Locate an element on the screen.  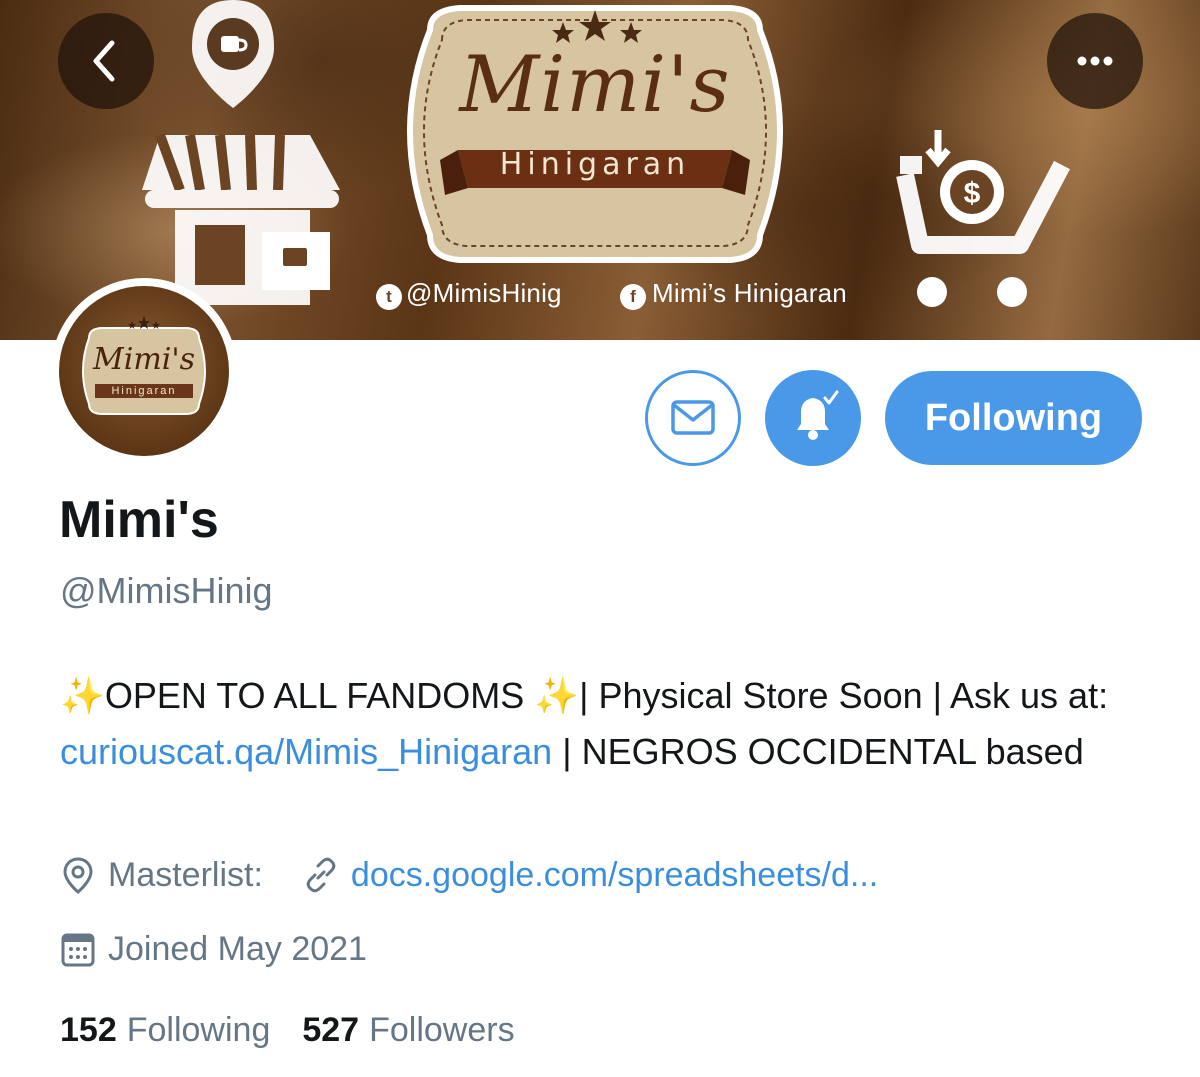
joined-date: Joined May 2021 is located at coordinates (237, 948).